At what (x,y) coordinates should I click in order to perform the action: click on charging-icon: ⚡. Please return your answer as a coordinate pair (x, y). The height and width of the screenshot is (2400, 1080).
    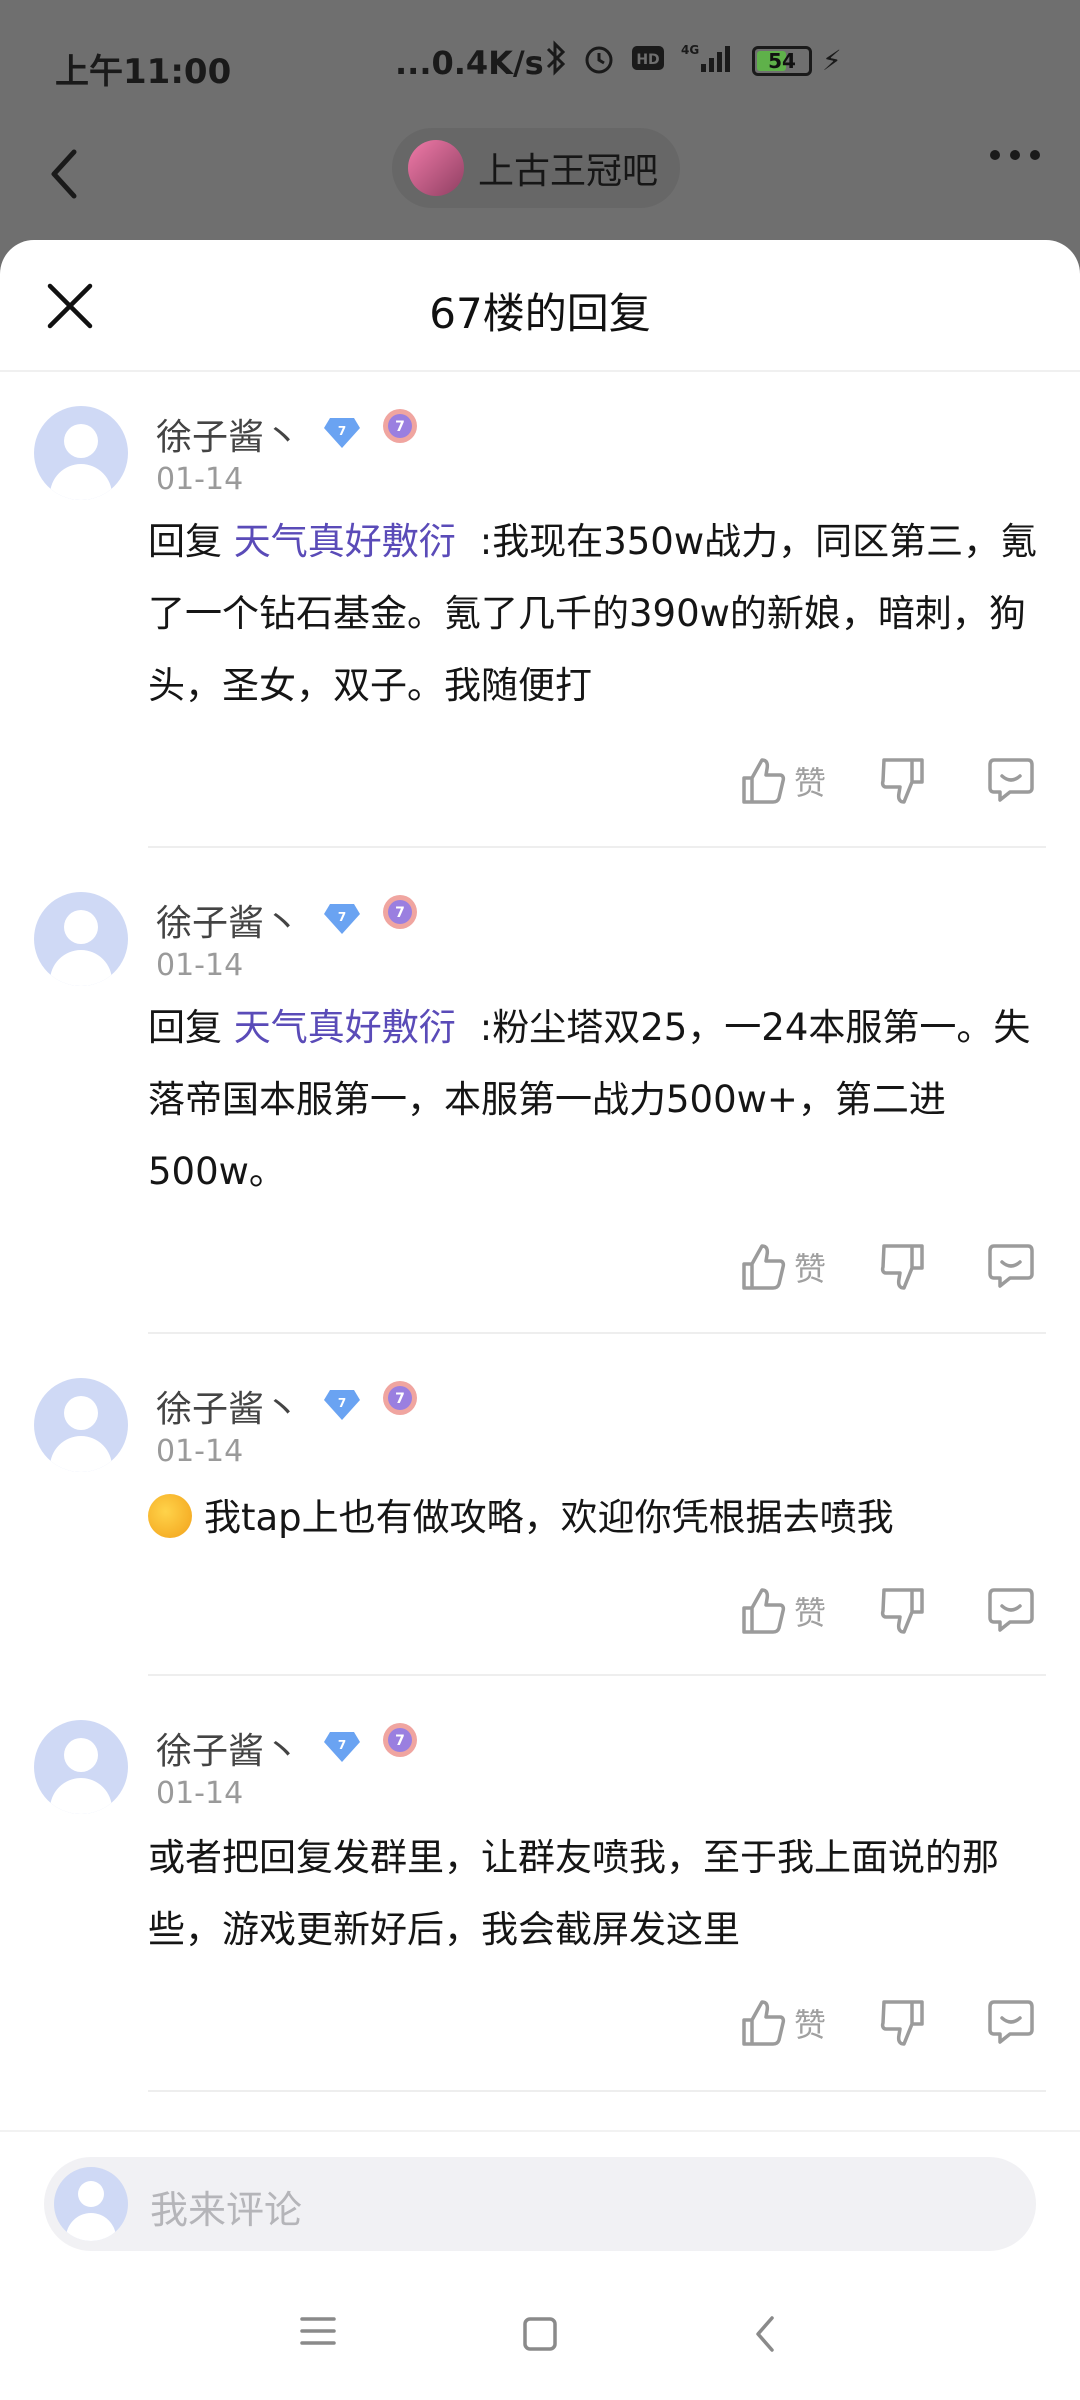
    Looking at the image, I should click on (832, 60).